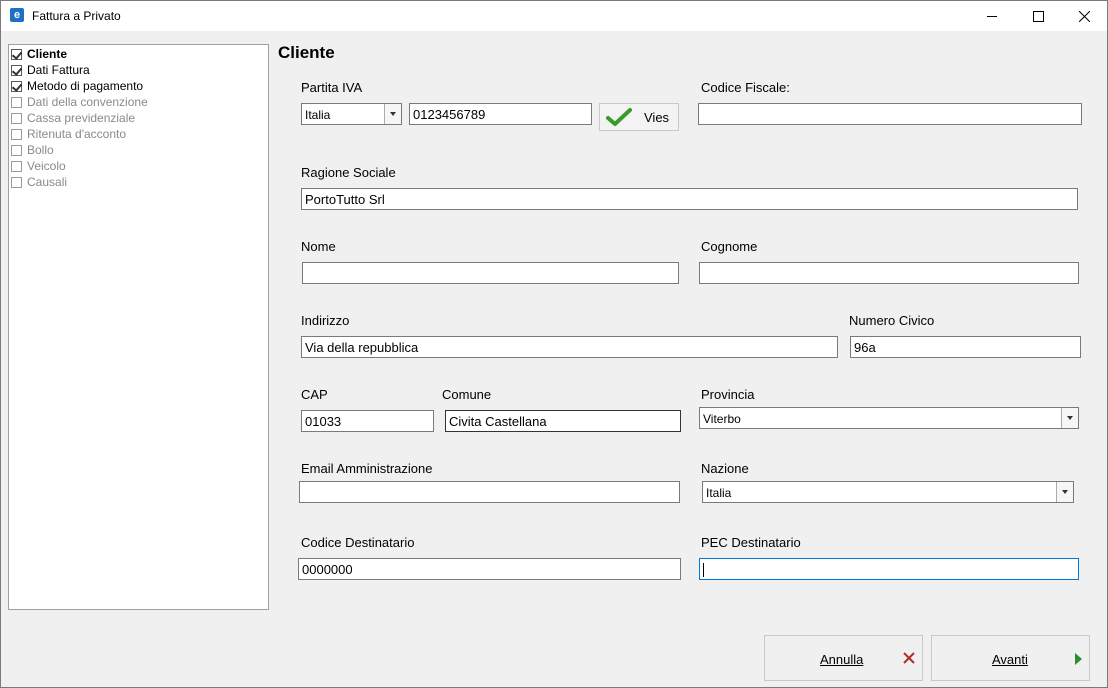 The width and height of the screenshot is (1108, 688). I want to click on nome-input, so click(490, 273).